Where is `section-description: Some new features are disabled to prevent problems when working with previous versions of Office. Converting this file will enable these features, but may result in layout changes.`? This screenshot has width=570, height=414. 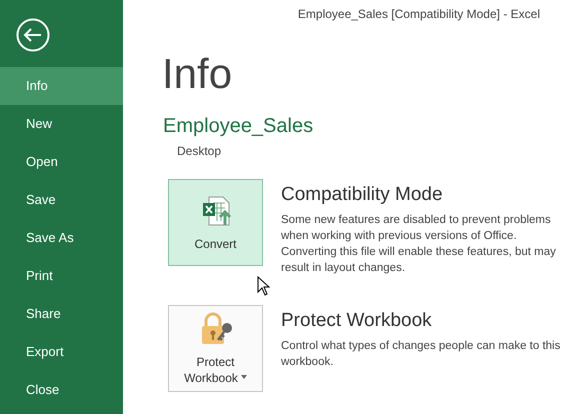
section-description: Some new features are disabled to prevent problems when working with previous versions of Office. Converting this file will enable these features, but may result in layout changes. is located at coordinates (419, 244).